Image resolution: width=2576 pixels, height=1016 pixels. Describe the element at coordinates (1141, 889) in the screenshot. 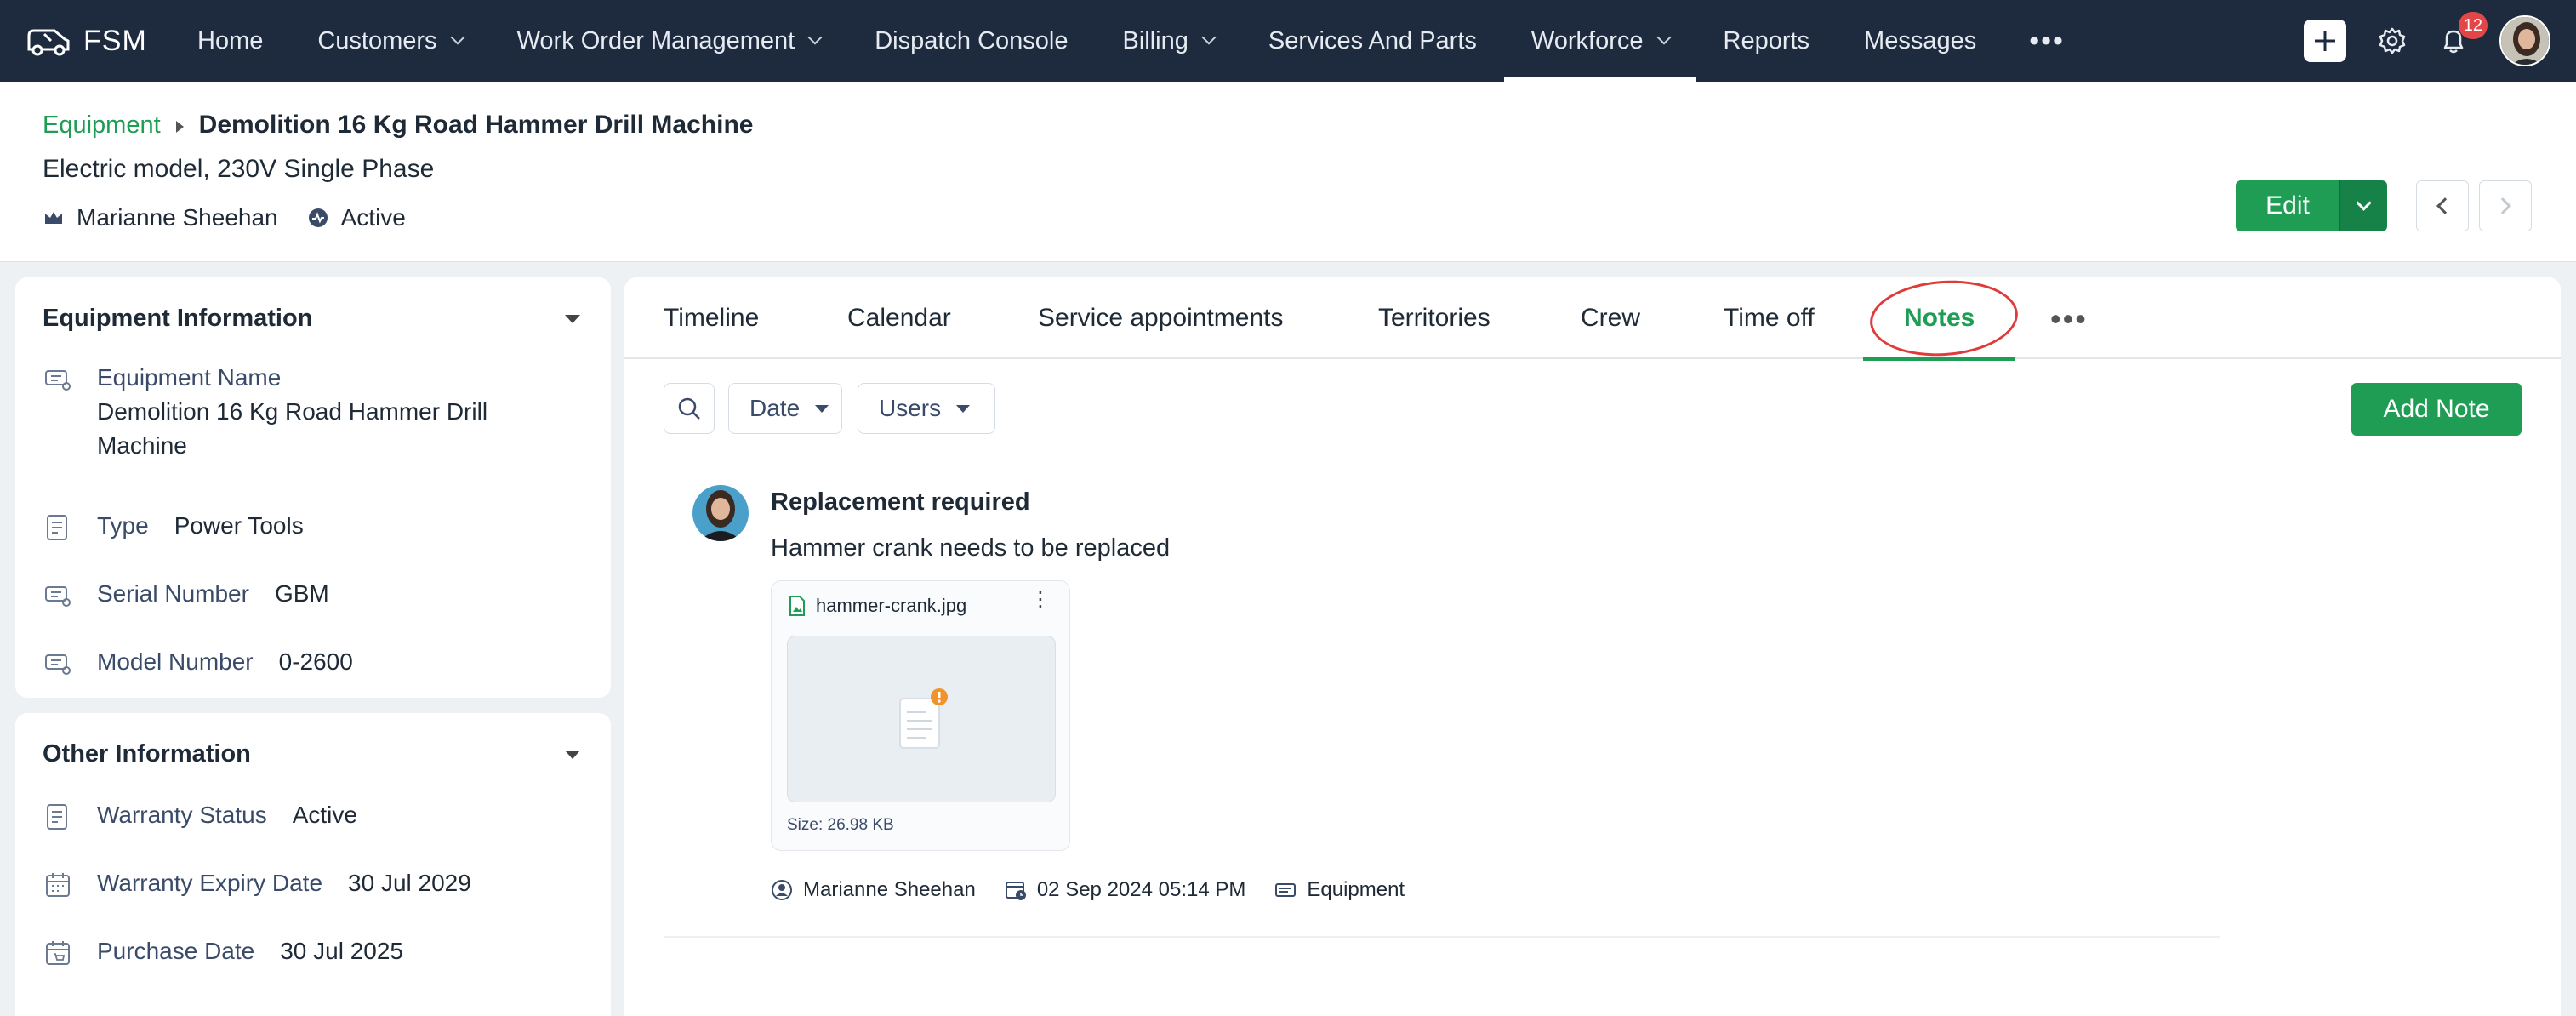

I see `note-timestamp-text: 02 Sep 2024 05:14 PM` at that location.